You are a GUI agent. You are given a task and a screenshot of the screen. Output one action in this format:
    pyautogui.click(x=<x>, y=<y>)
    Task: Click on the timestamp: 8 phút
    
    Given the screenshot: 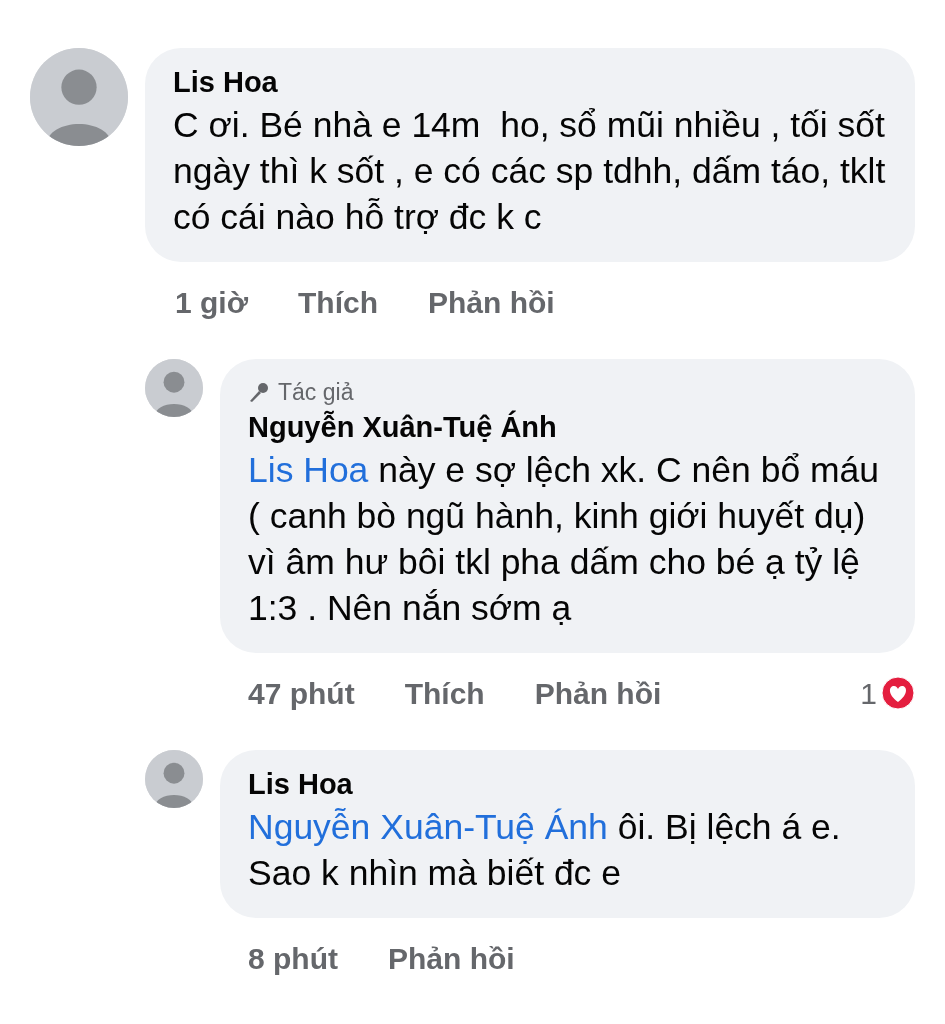 What is the action you would take?
    pyautogui.click(x=293, y=958)
    